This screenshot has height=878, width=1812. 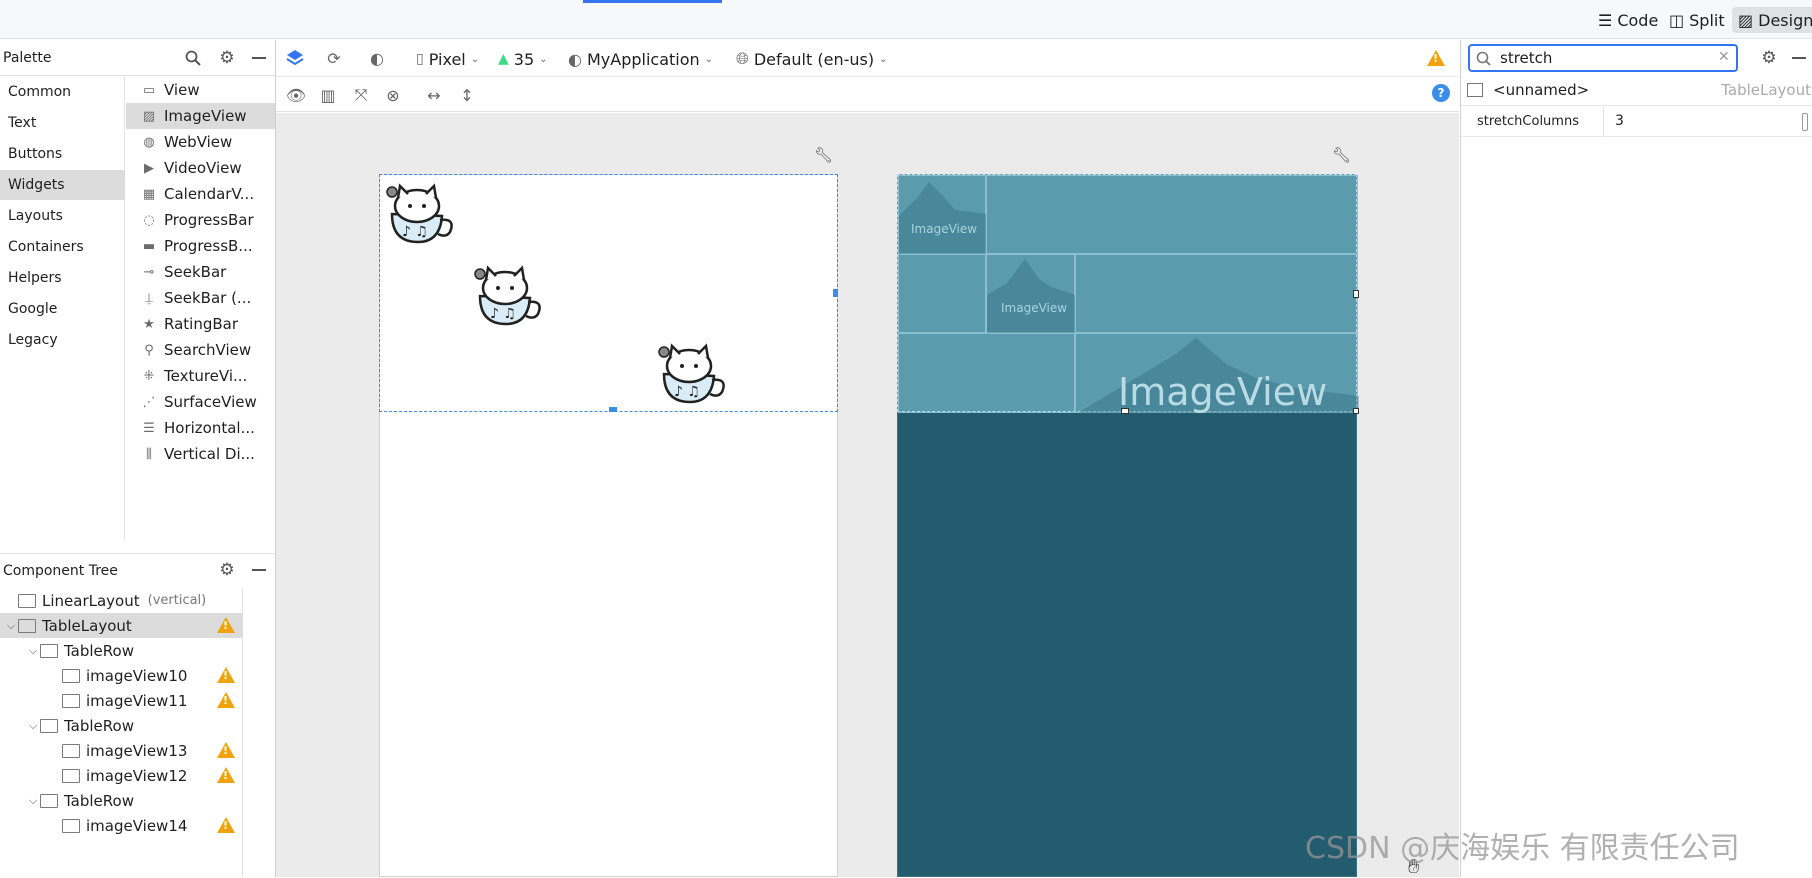 I want to click on locale-label: Default (en-us), so click(x=814, y=59).